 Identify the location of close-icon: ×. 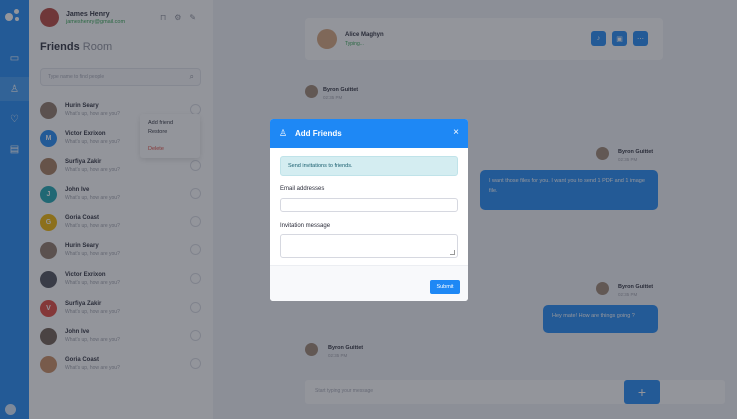
(456, 132).